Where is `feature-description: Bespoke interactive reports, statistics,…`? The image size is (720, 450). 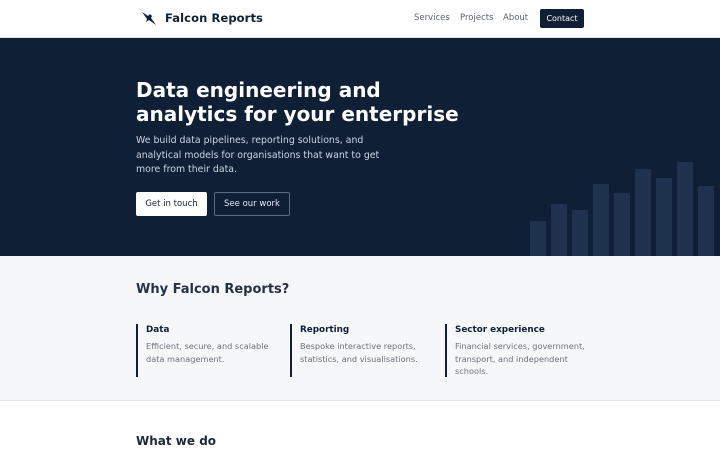 feature-description: Bespoke interactive reports, statistics,… is located at coordinates (359, 352).